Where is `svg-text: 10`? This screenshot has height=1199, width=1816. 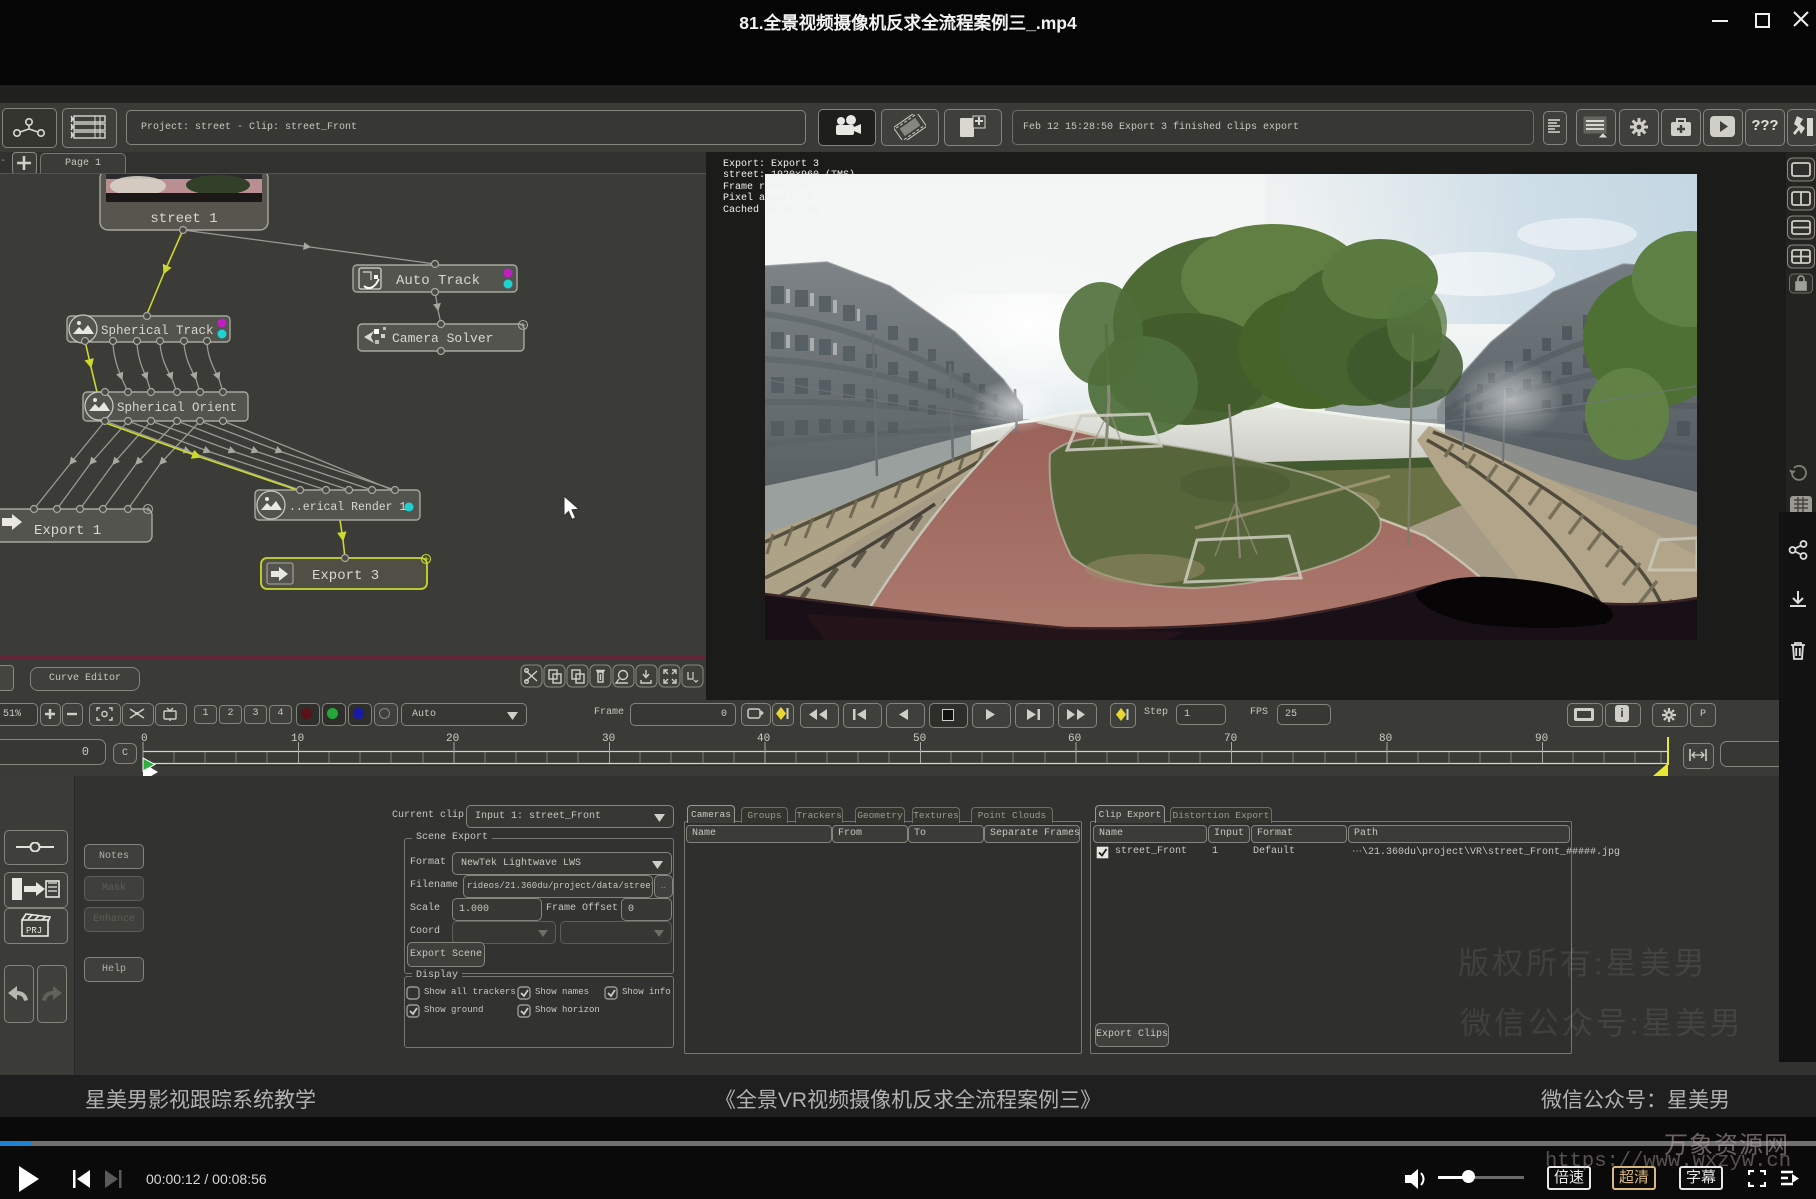 svg-text: 10 is located at coordinates (297, 739).